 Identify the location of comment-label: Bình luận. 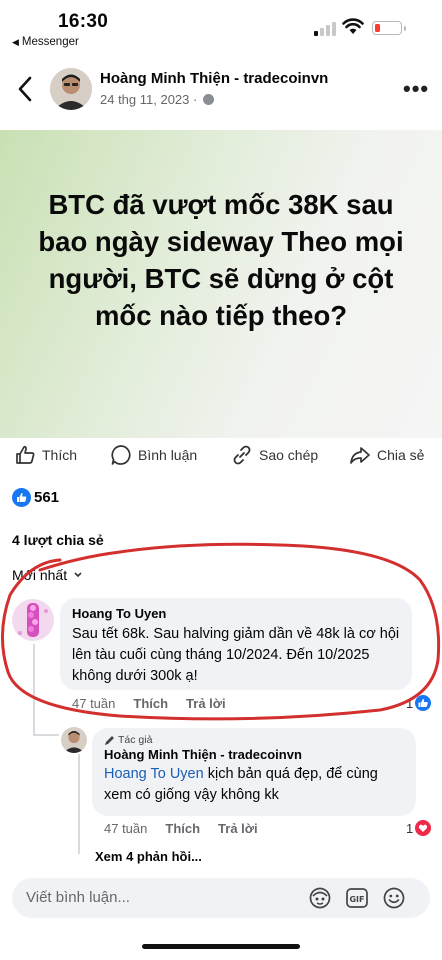
(168, 455).